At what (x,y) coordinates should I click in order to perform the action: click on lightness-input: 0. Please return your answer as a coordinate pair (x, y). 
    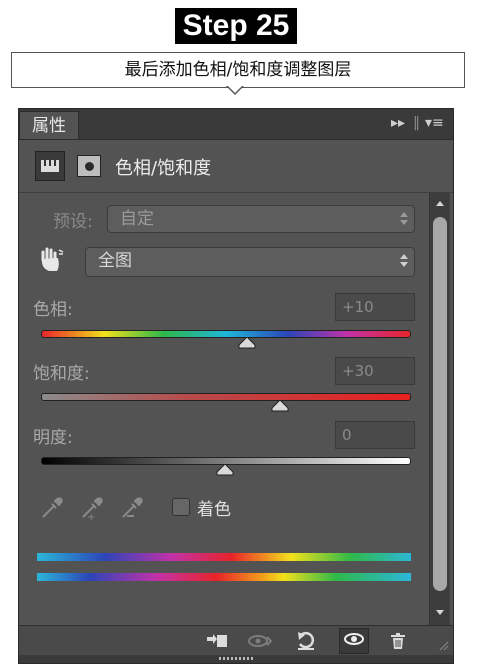
    Looking at the image, I should click on (375, 435).